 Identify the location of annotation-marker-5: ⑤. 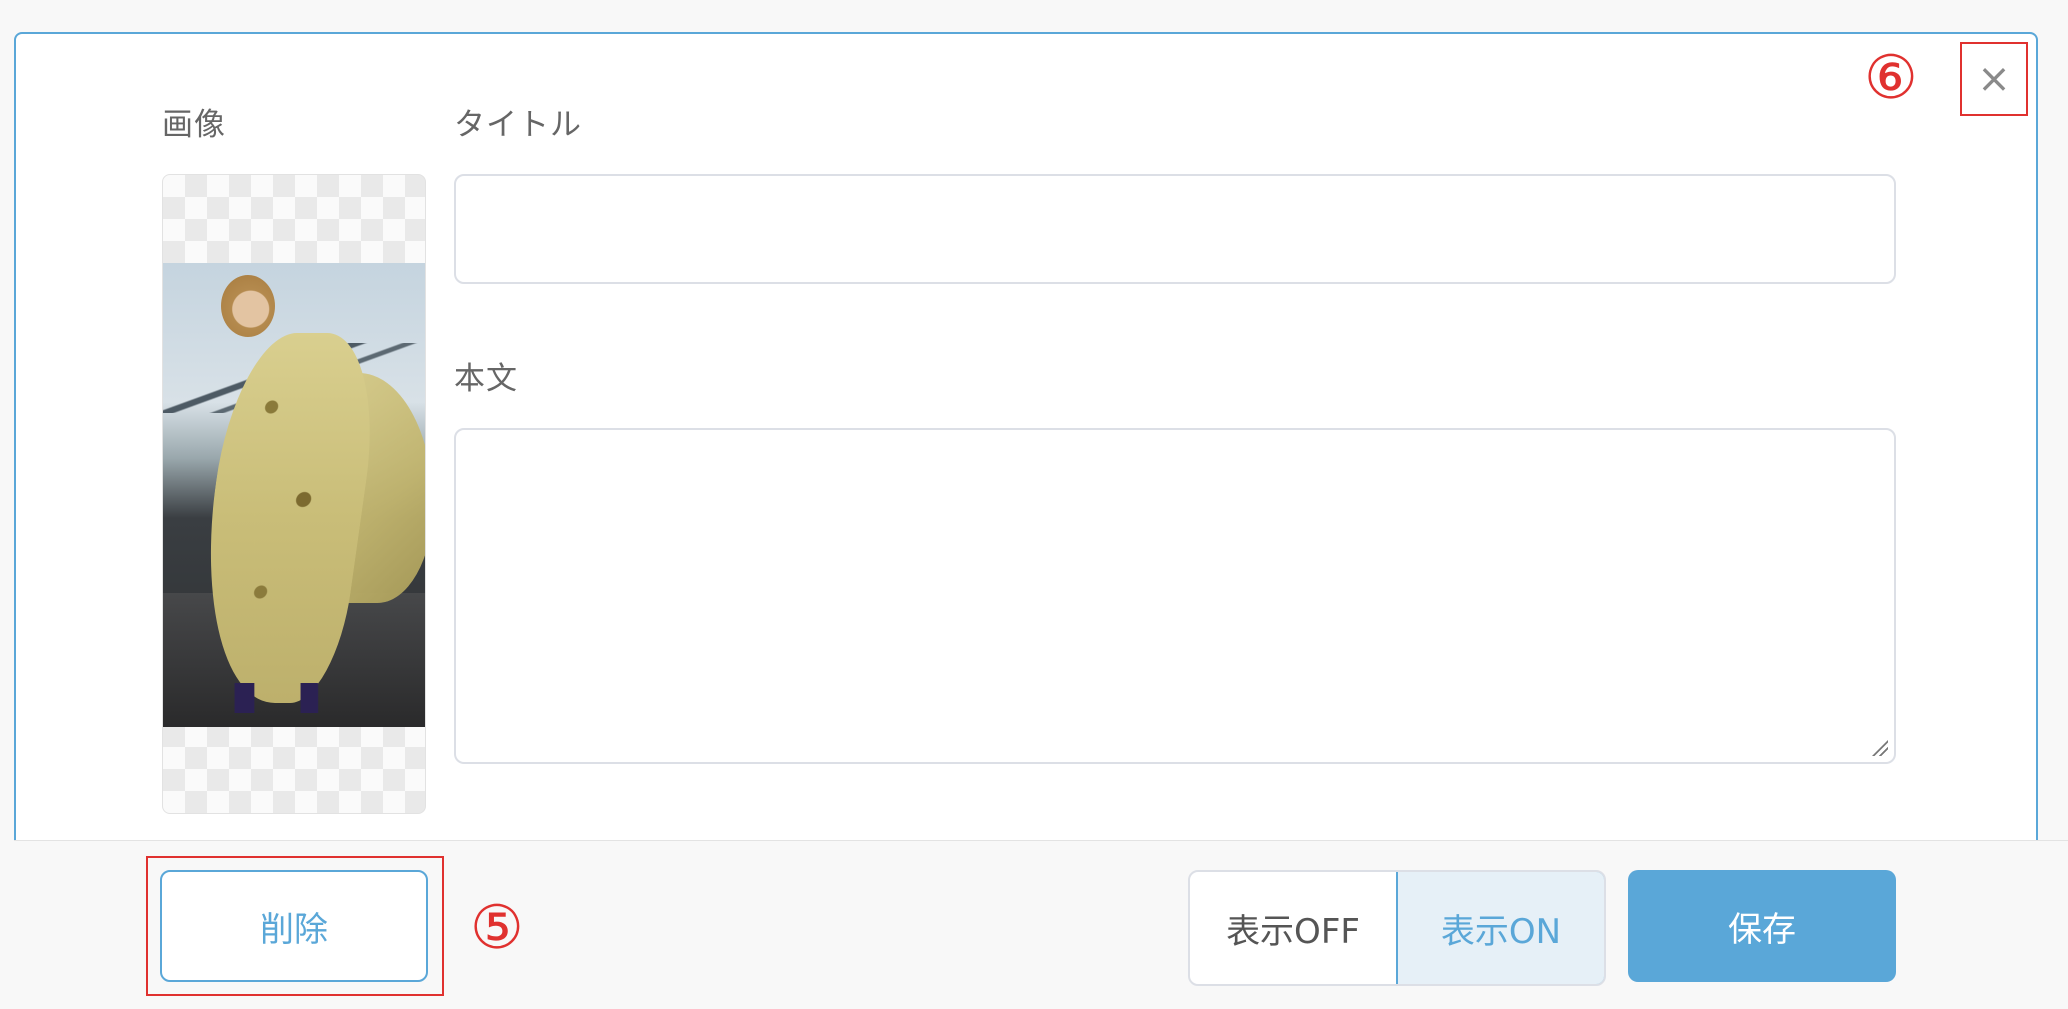
(497, 928).